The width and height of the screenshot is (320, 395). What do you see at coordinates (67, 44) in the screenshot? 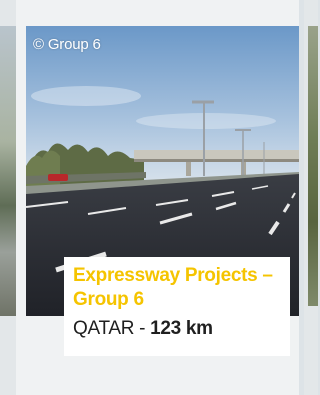
I see `copyright-label: © Group 6` at bounding box center [67, 44].